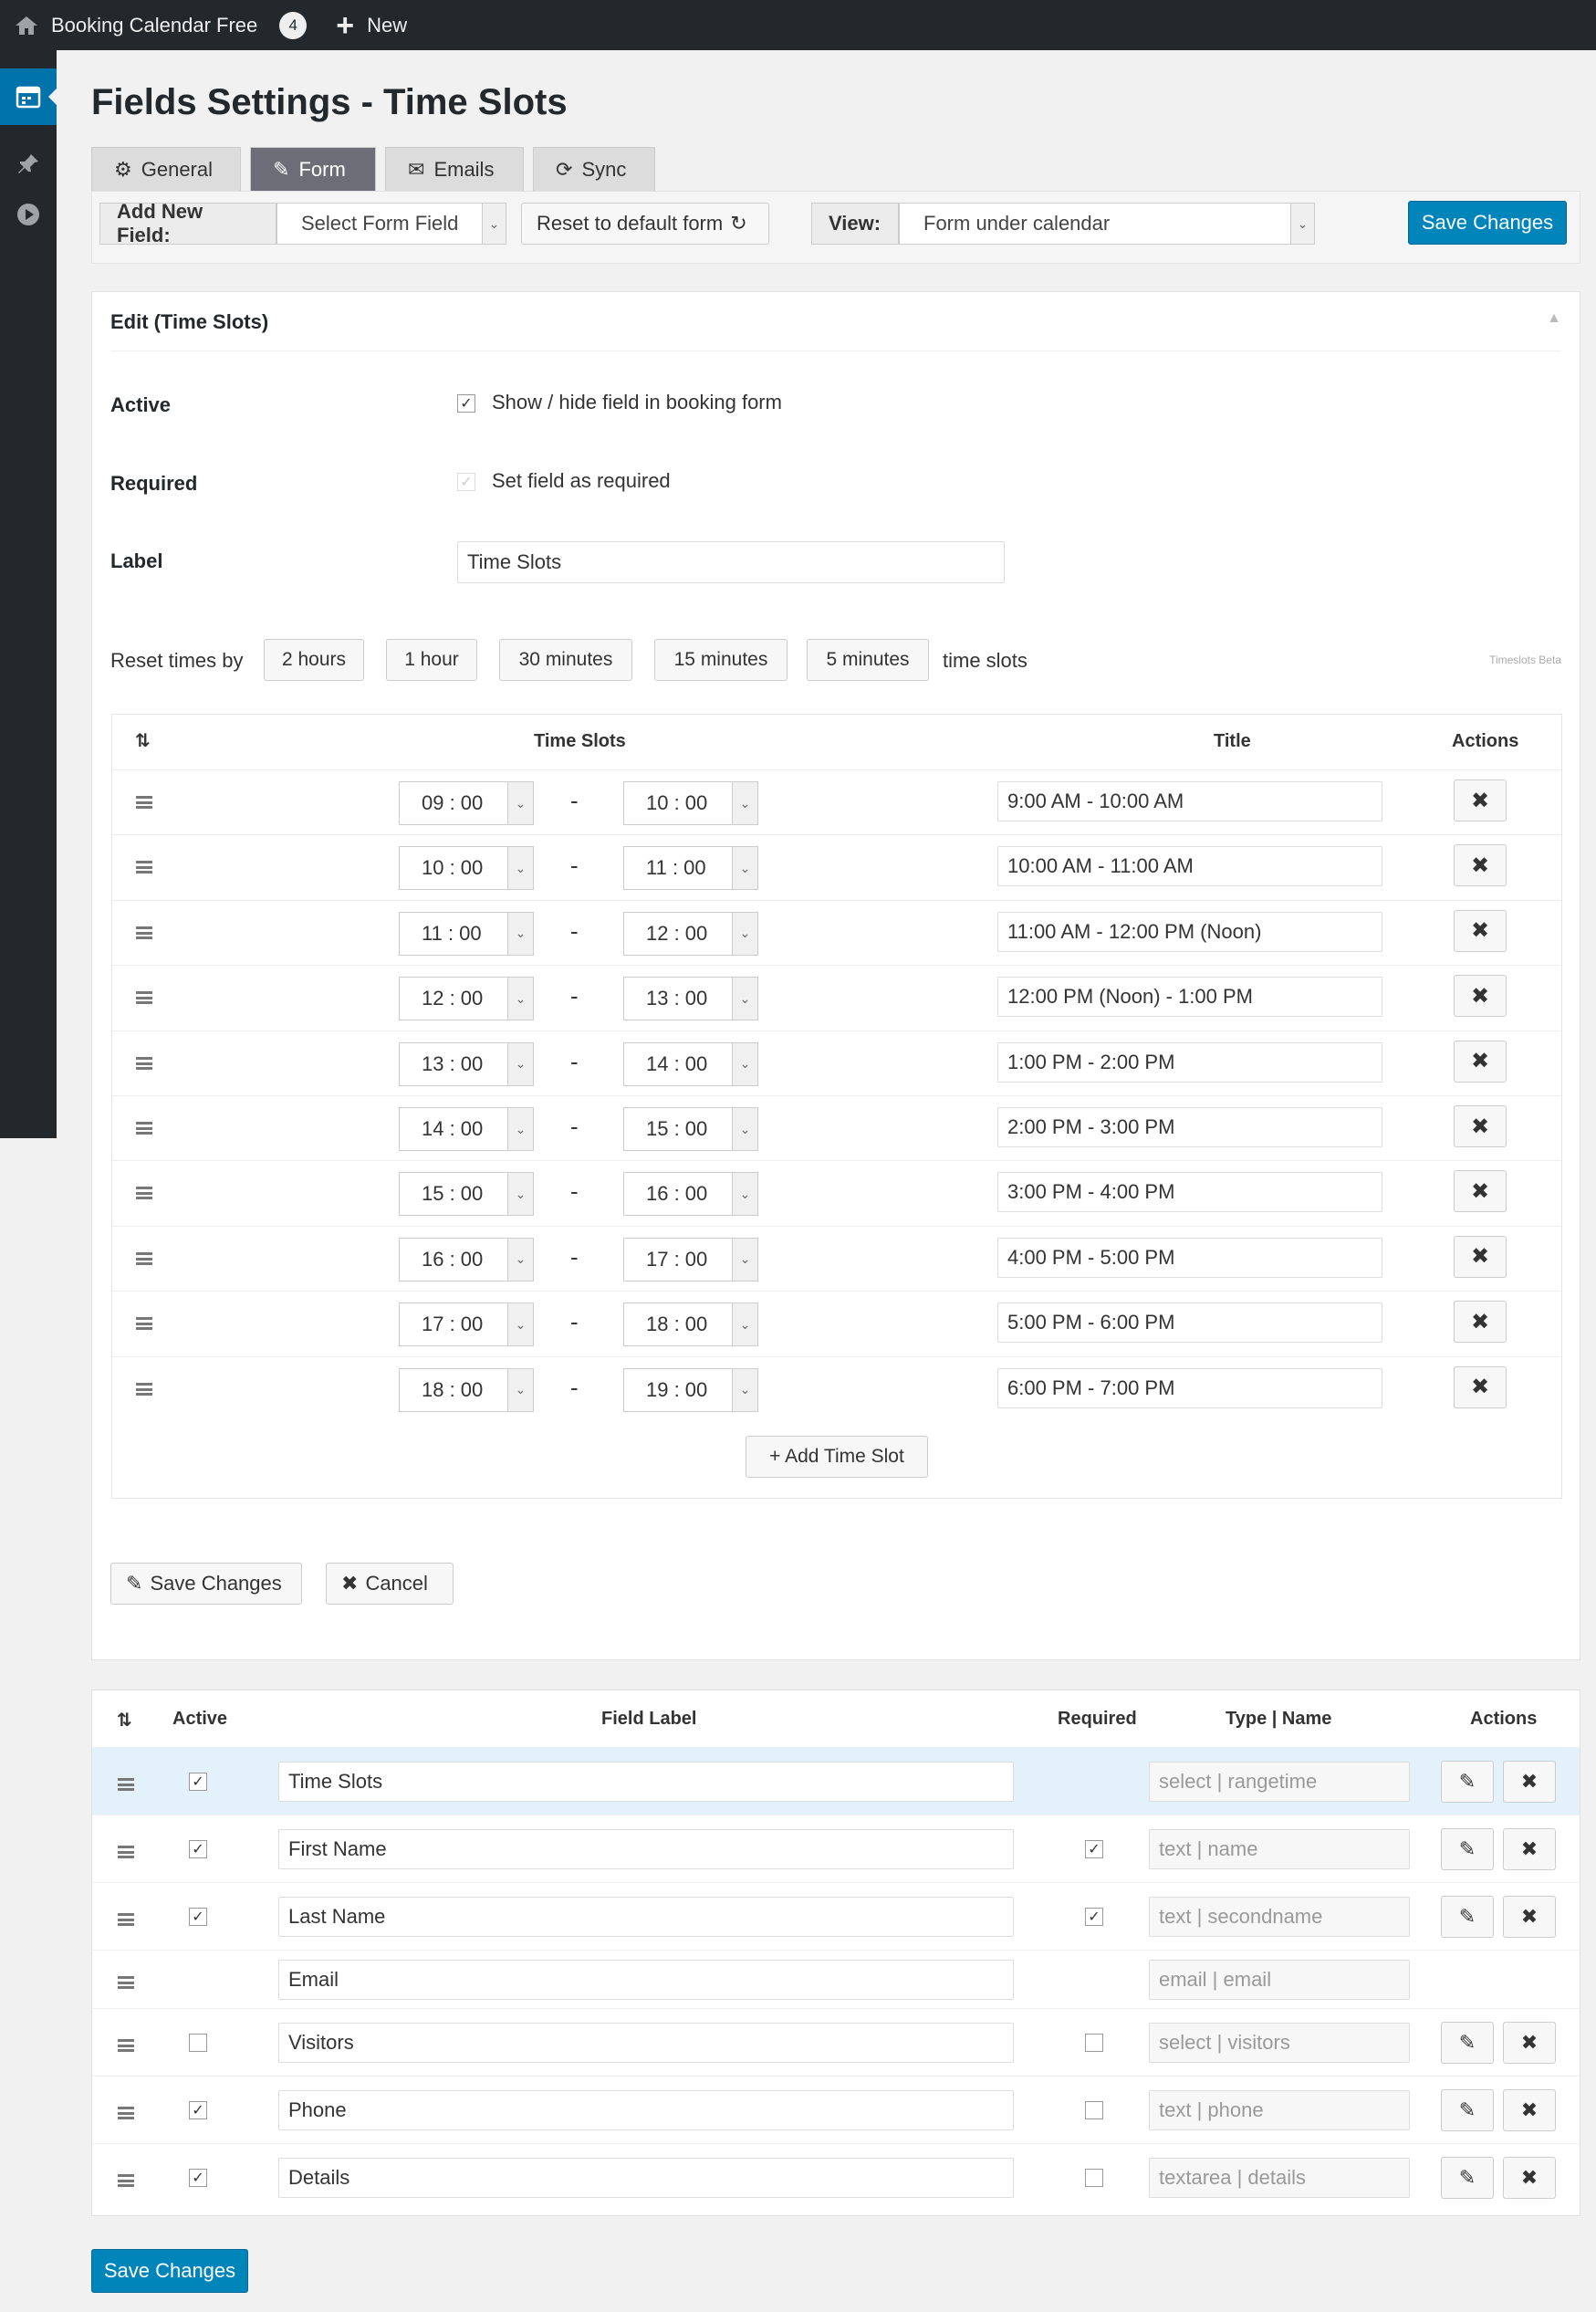 The height and width of the screenshot is (2312, 1596). What do you see at coordinates (646, 1980) in the screenshot?
I see `field-label-input: Email` at bounding box center [646, 1980].